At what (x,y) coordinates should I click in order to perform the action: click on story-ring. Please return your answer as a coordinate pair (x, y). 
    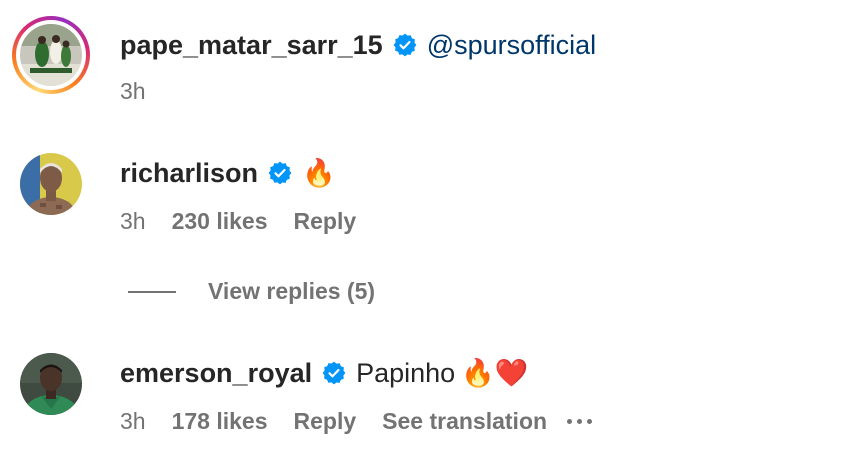
    Looking at the image, I should click on (51, 55).